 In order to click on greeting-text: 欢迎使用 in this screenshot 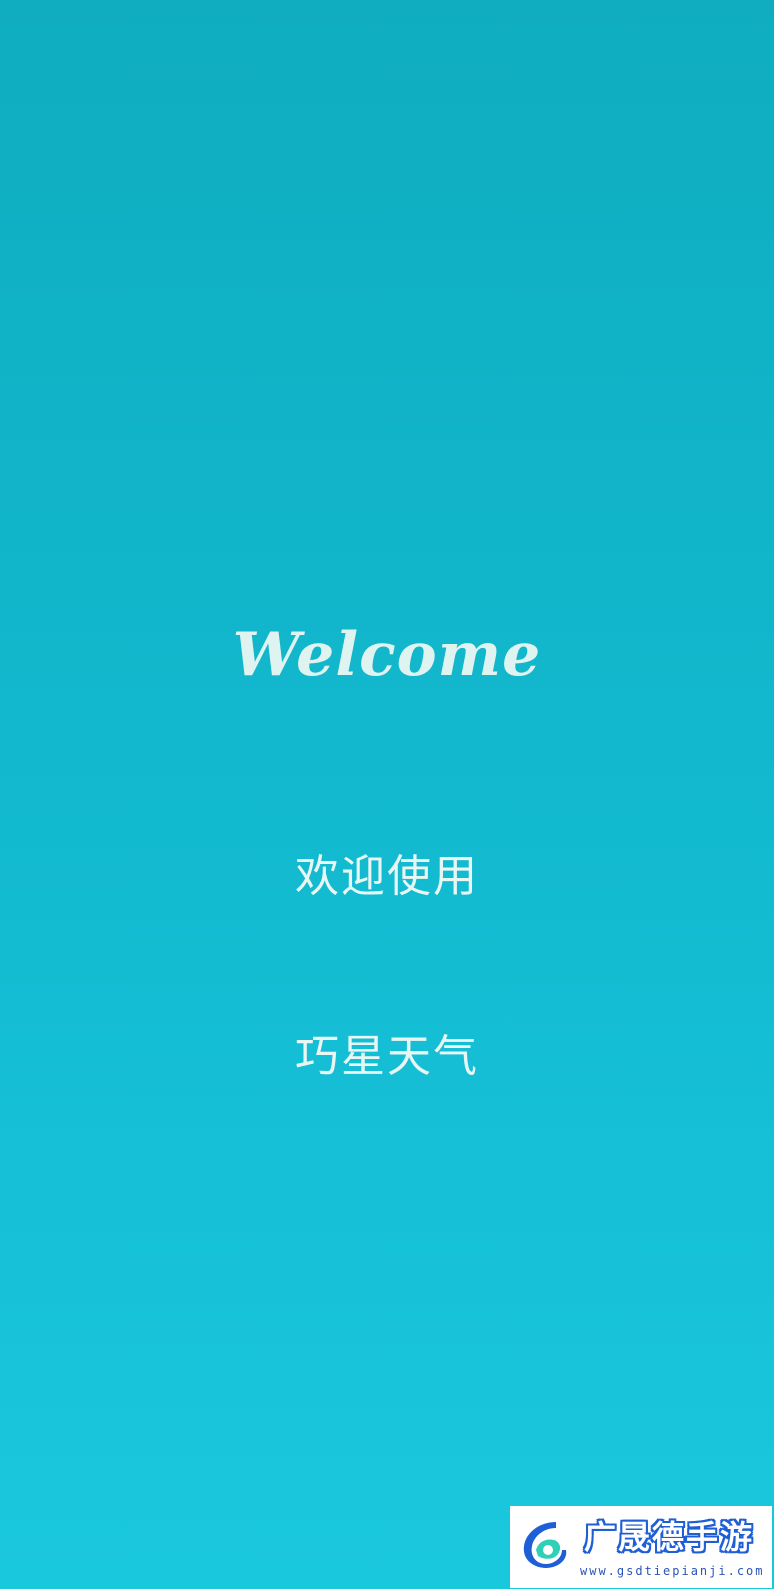, I will do `click(387, 876)`.